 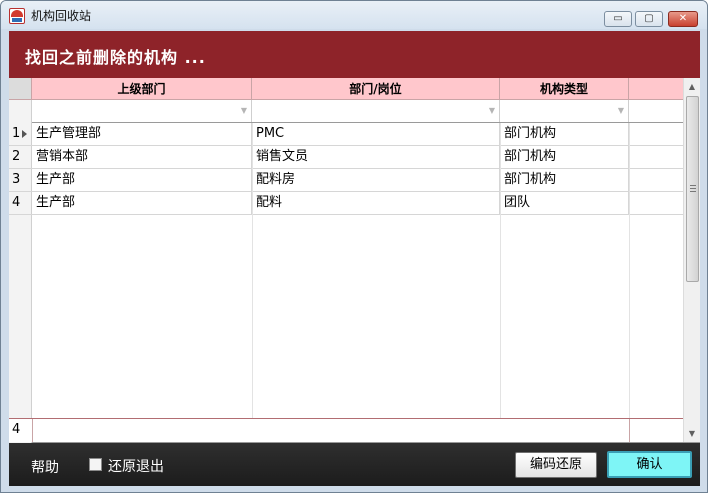 I want to click on filter-dept-position: ▼, so click(x=376, y=111).